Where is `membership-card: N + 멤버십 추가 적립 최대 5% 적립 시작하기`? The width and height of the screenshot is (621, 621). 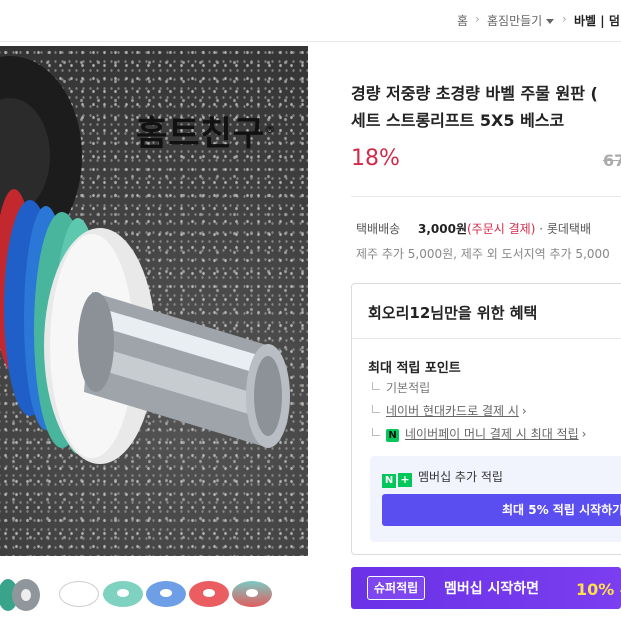 membership-card: N + 멤버십 추가 적립 최대 5% 적립 시작하기 is located at coordinates (495, 499).